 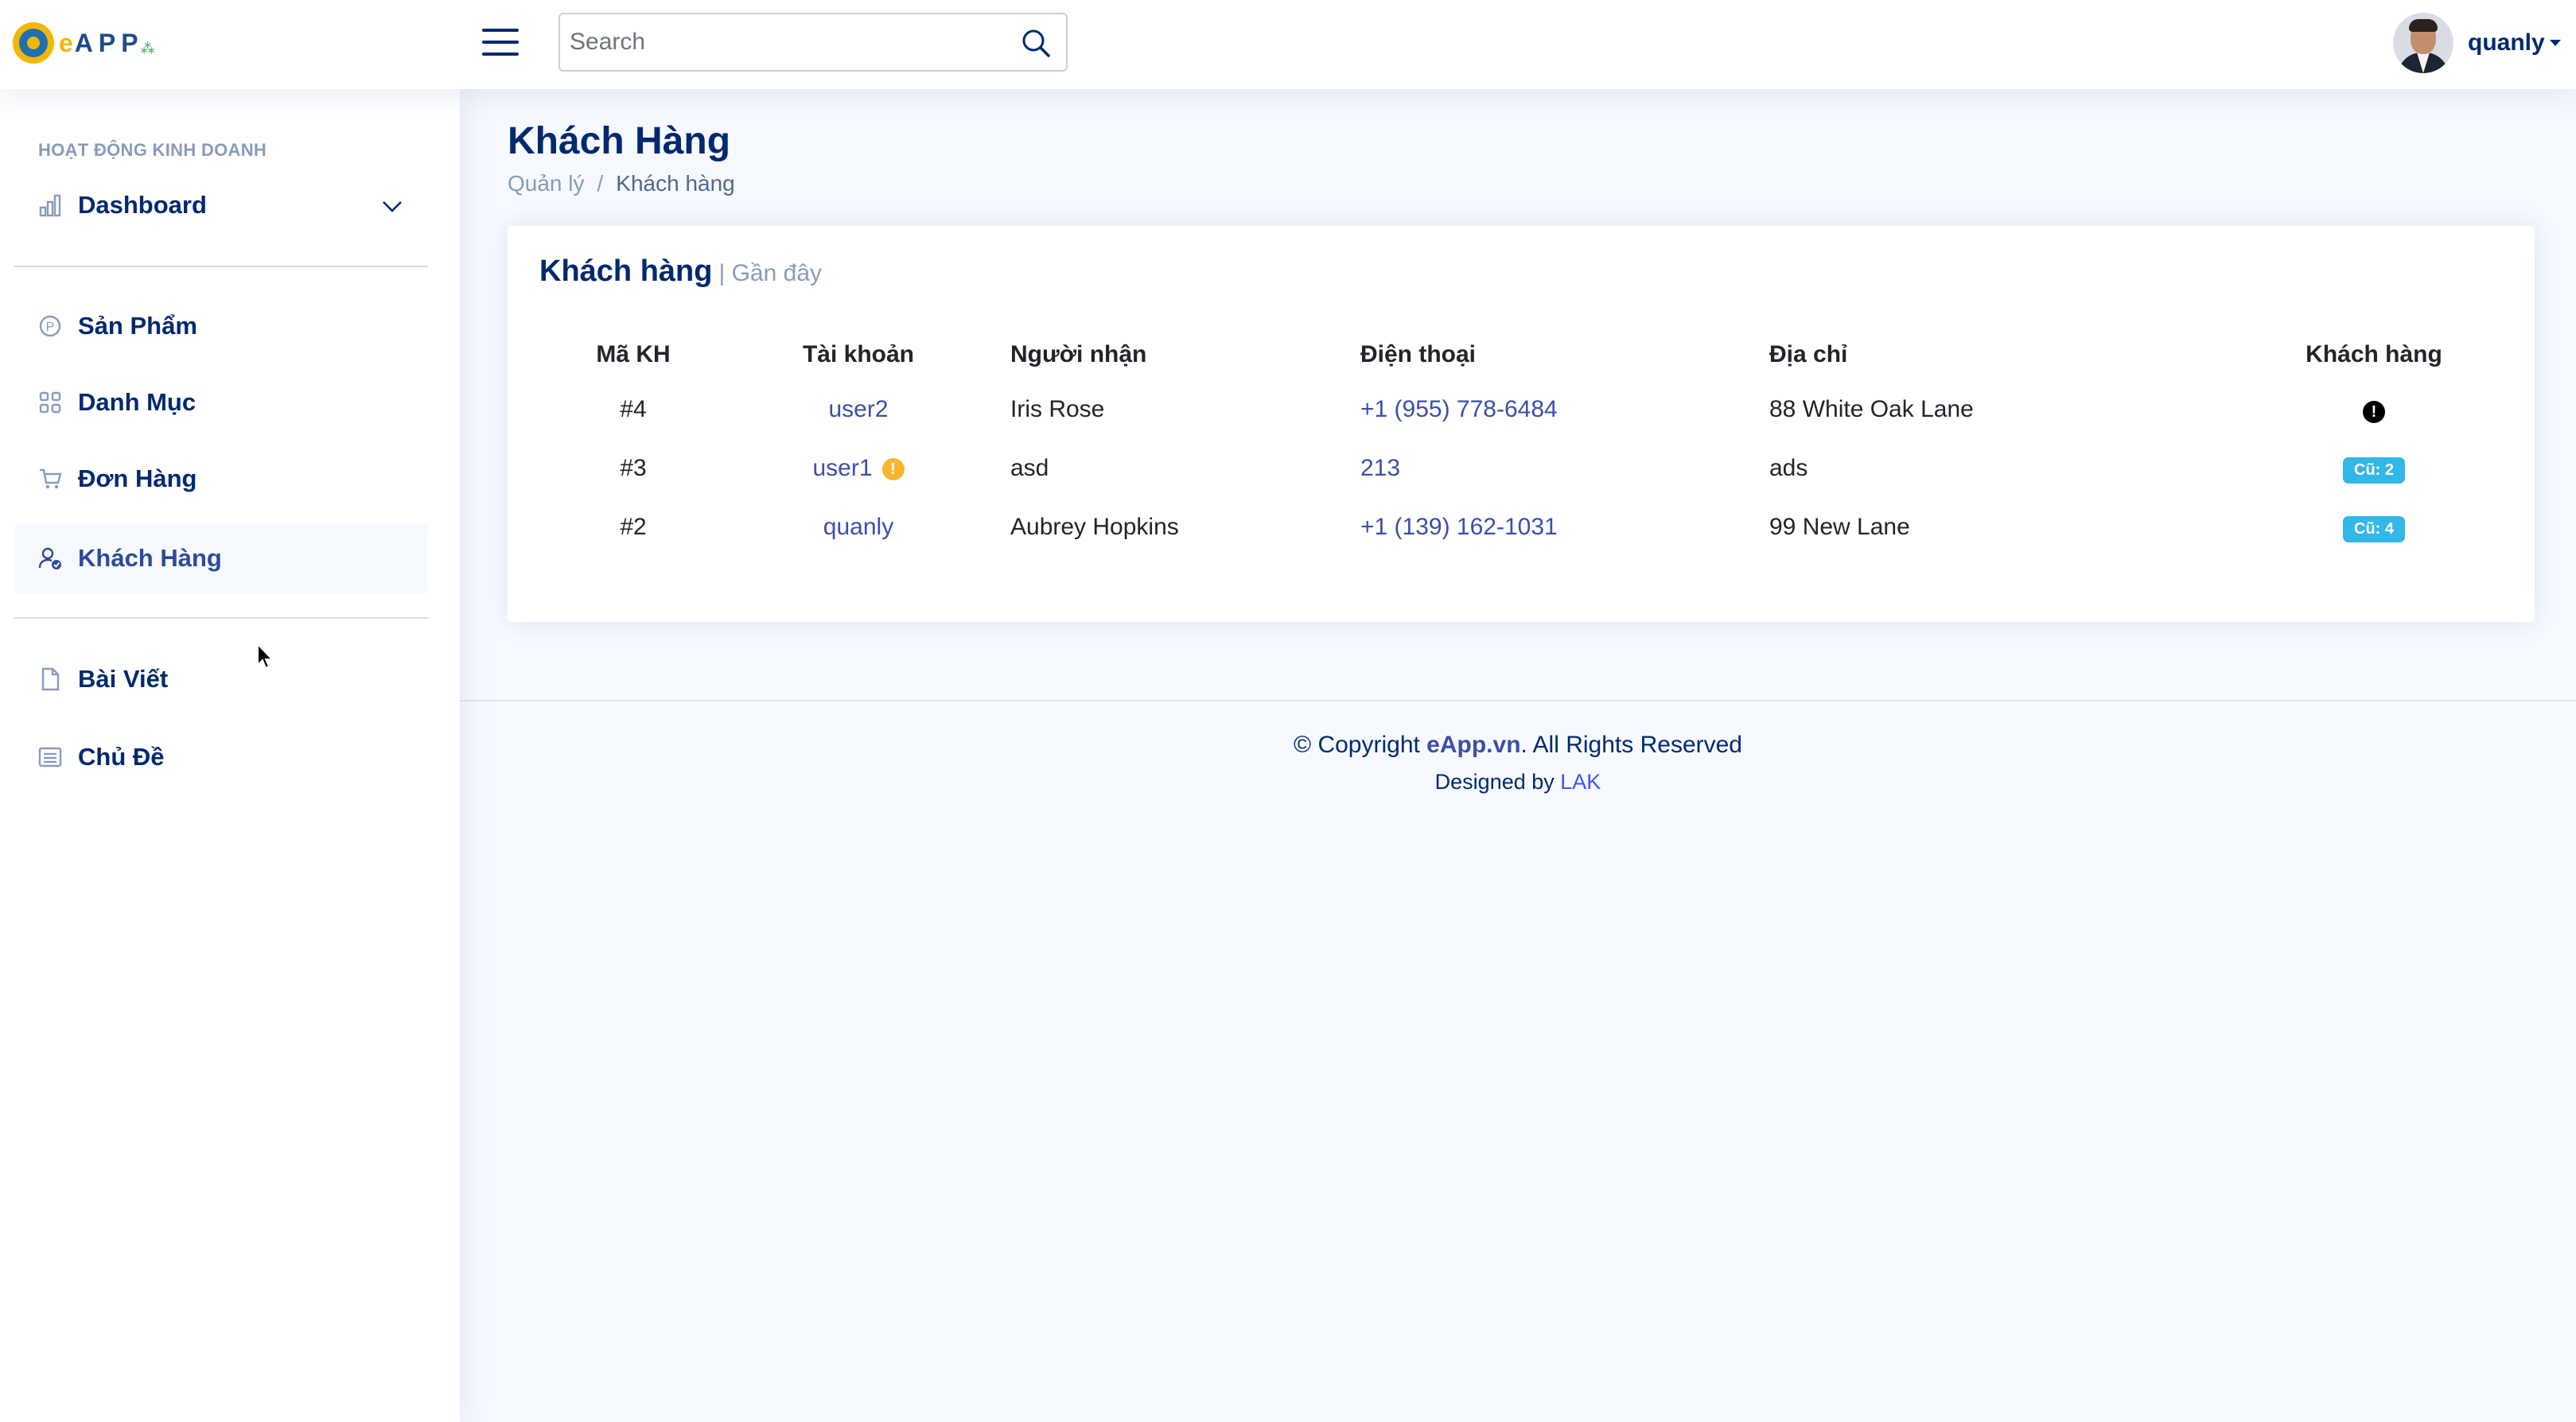 I want to click on sidebar-toggle-button, so click(x=501, y=42).